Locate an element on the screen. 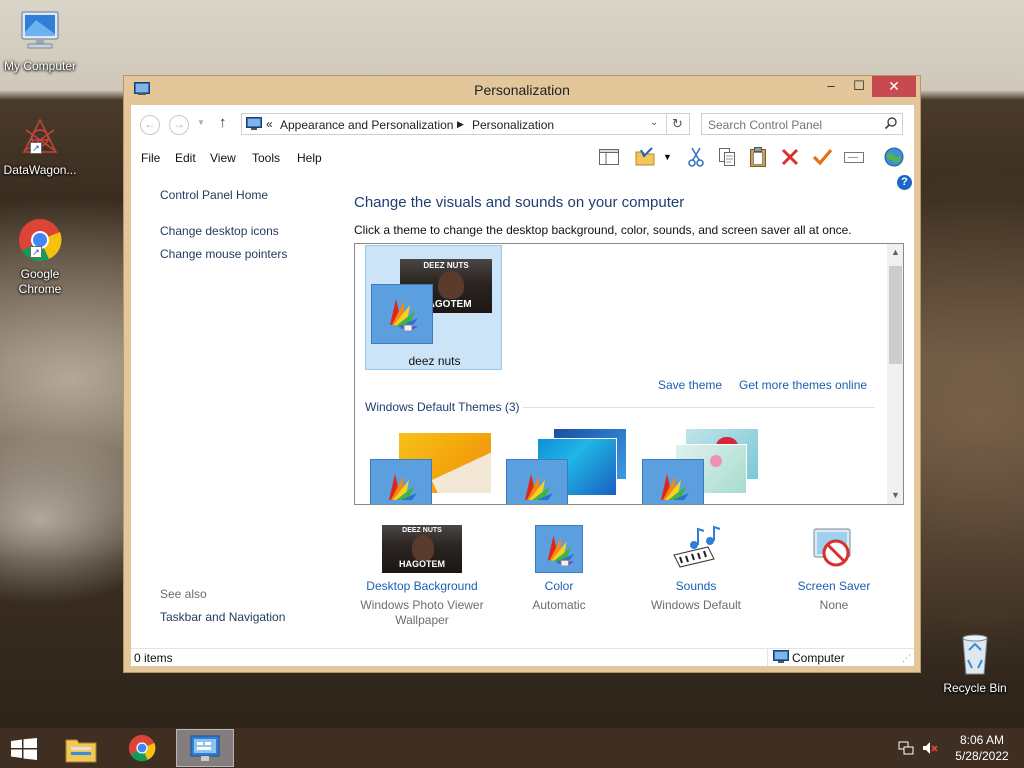 The width and height of the screenshot is (1024, 768). sounds-link: Sounds is located at coordinates (696, 586).